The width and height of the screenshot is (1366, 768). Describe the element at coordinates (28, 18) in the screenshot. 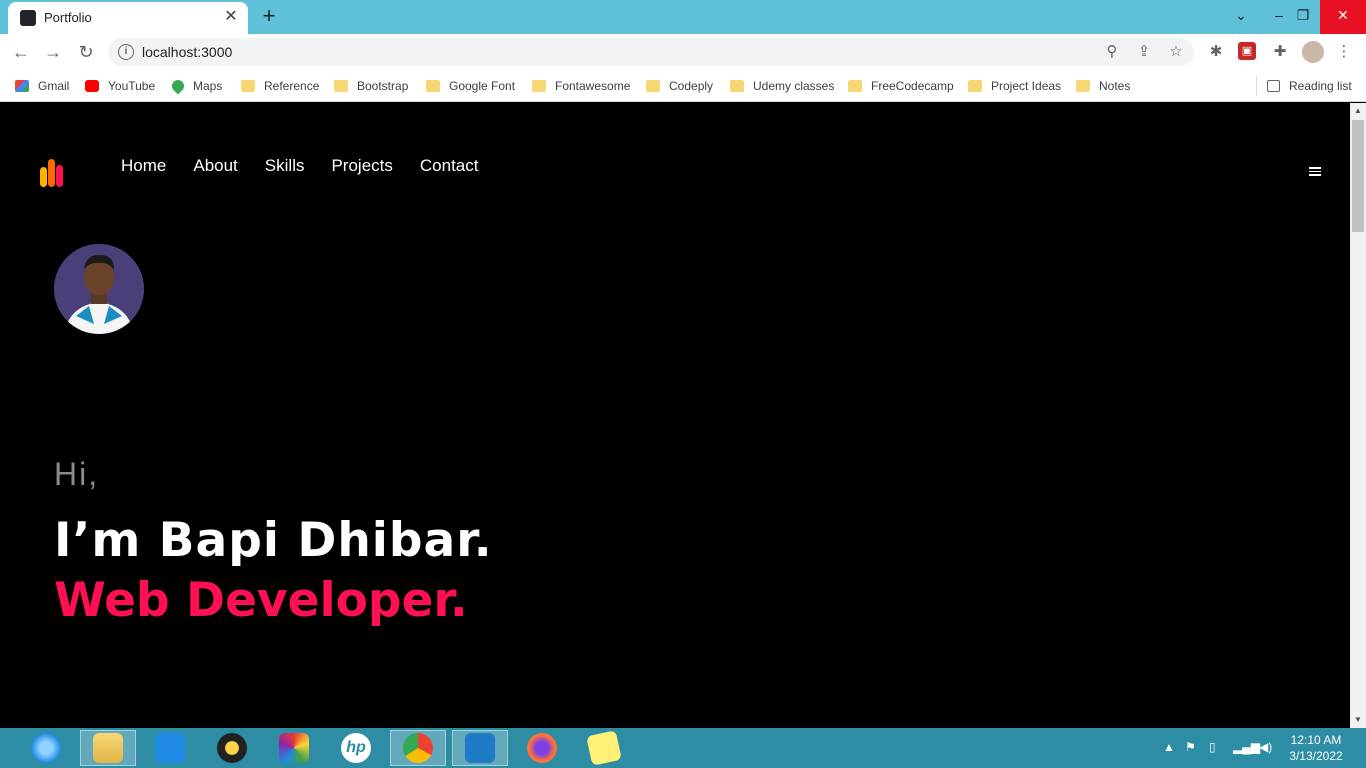

I see `react-icon` at that location.